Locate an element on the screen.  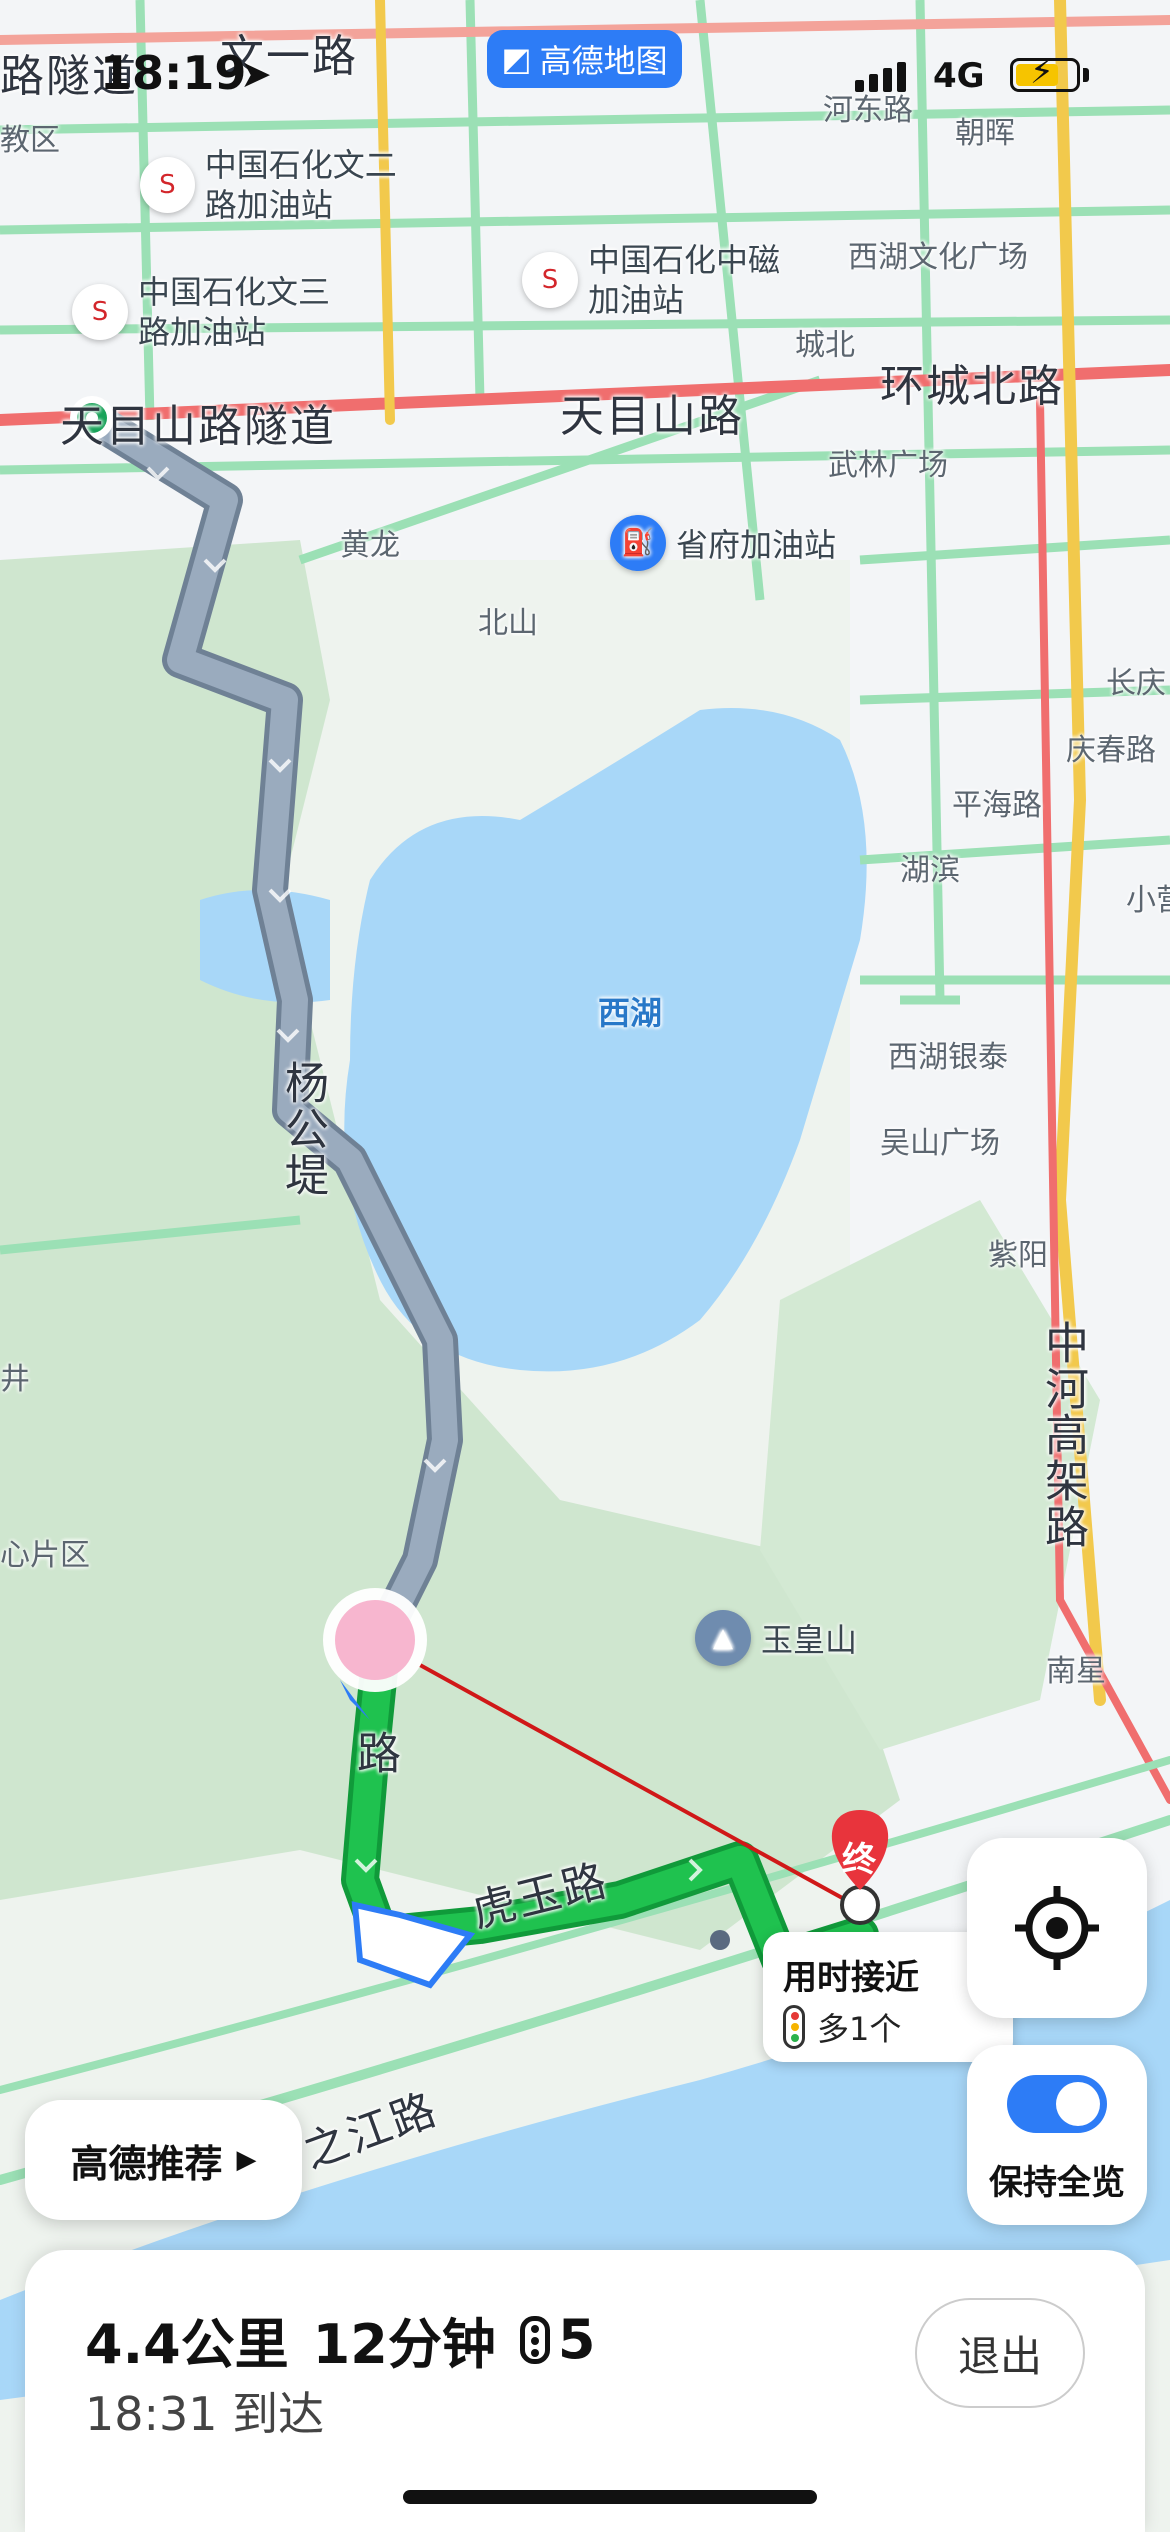
poi-mountain: ▲ 玉皇山 is located at coordinates (776, 1638).